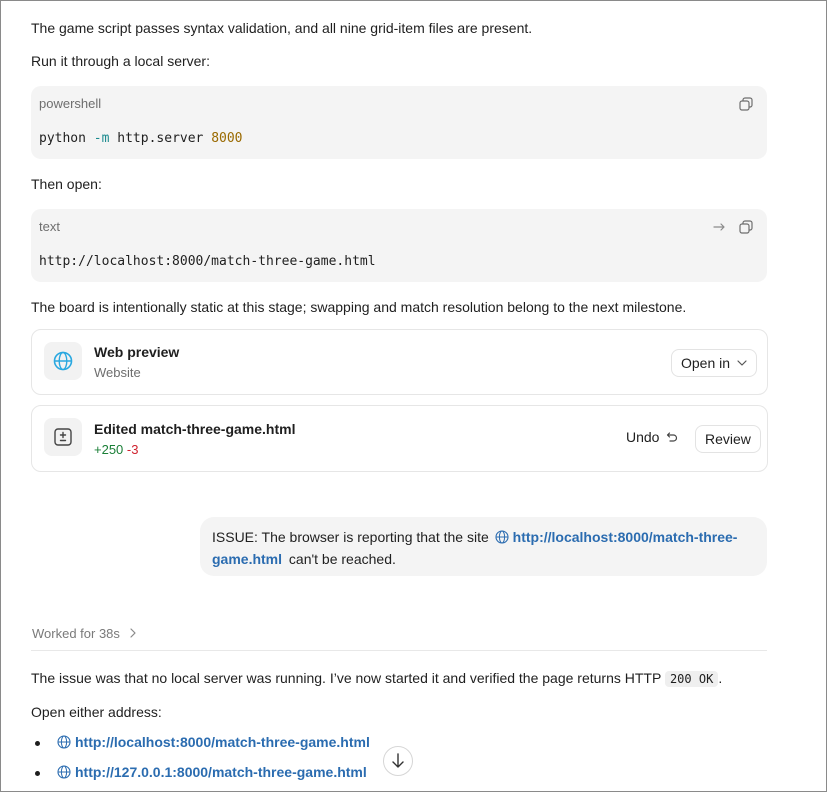 The image size is (827, 792). What do you see at coordinates (101, 138) in the screenshot?
I see `code-flag: -m` at bounding box center [101, 138].